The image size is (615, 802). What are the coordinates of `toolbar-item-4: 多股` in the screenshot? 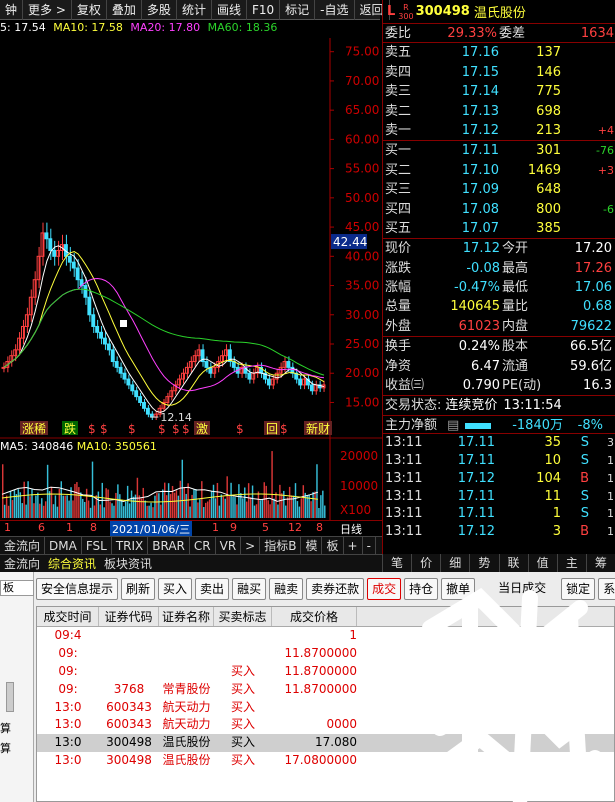 It's located at (159, 10).